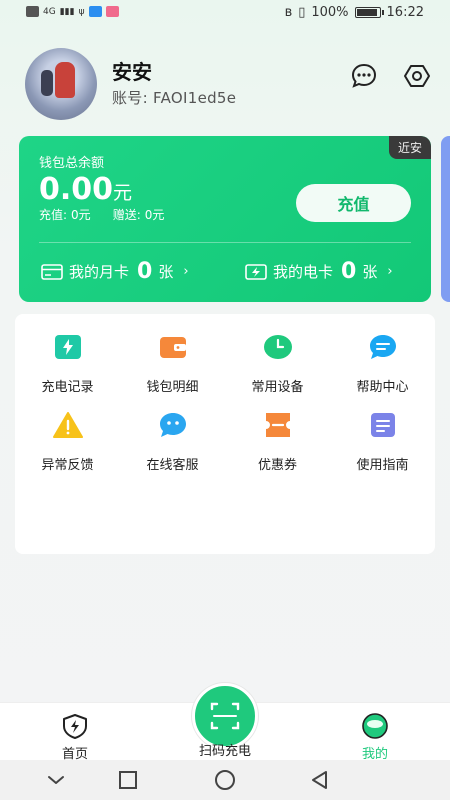  I want to click on monthly-card-link: 我的月卡 0 张 ›, so click(115, 271).